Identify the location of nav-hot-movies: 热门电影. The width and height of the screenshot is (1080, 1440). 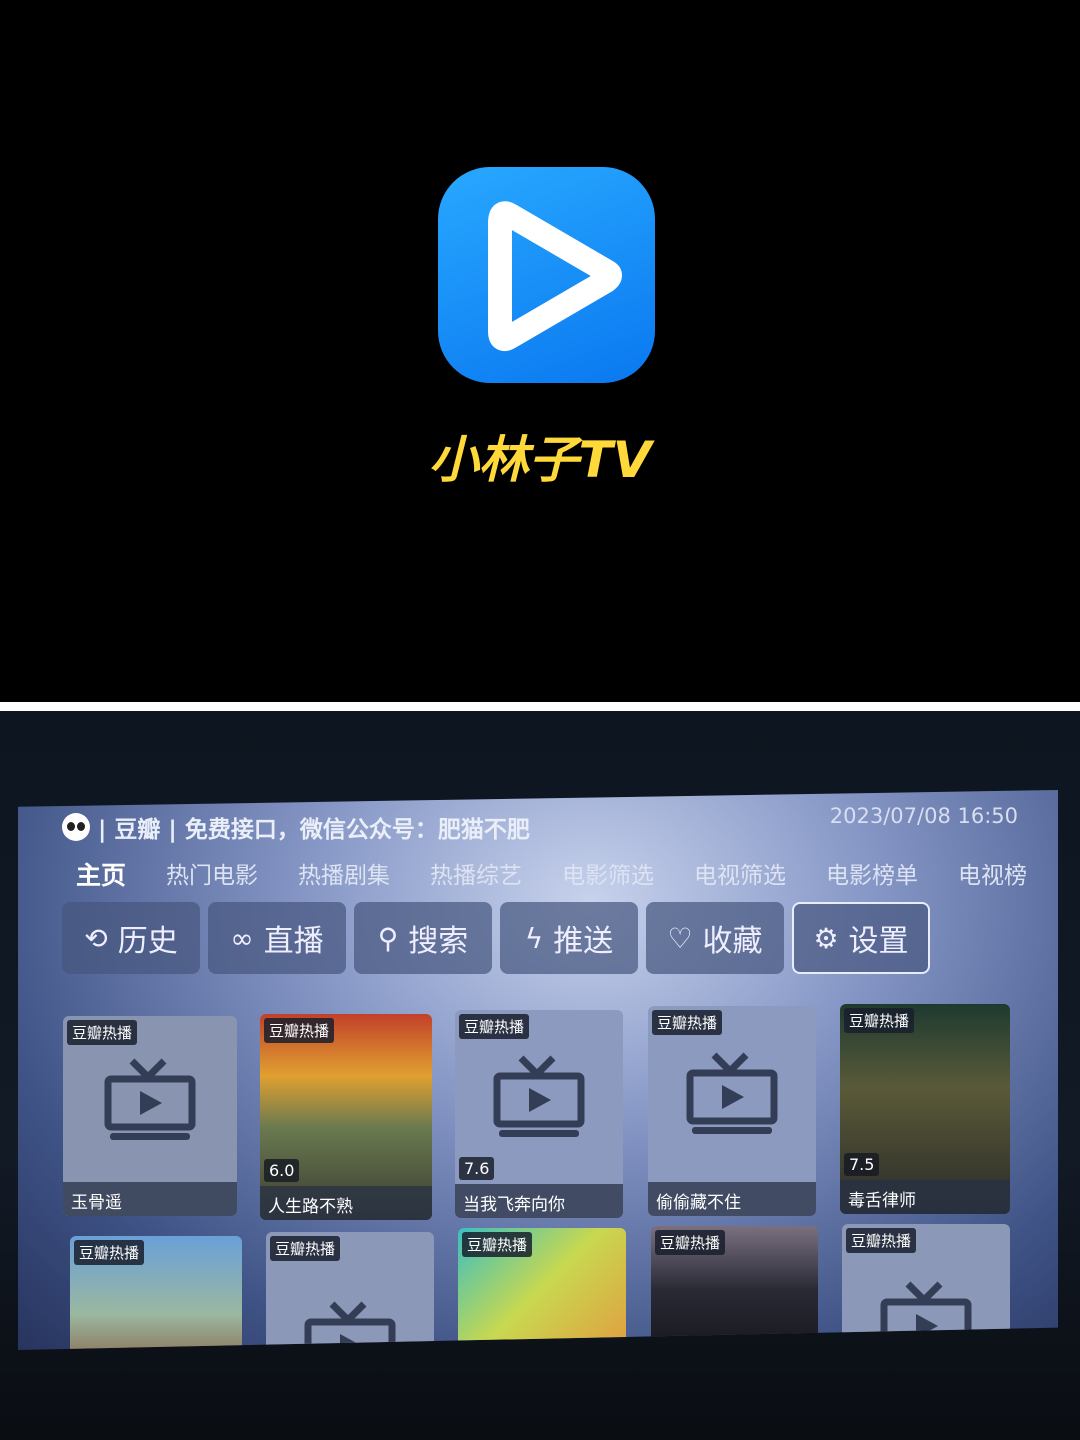
(212, 874).